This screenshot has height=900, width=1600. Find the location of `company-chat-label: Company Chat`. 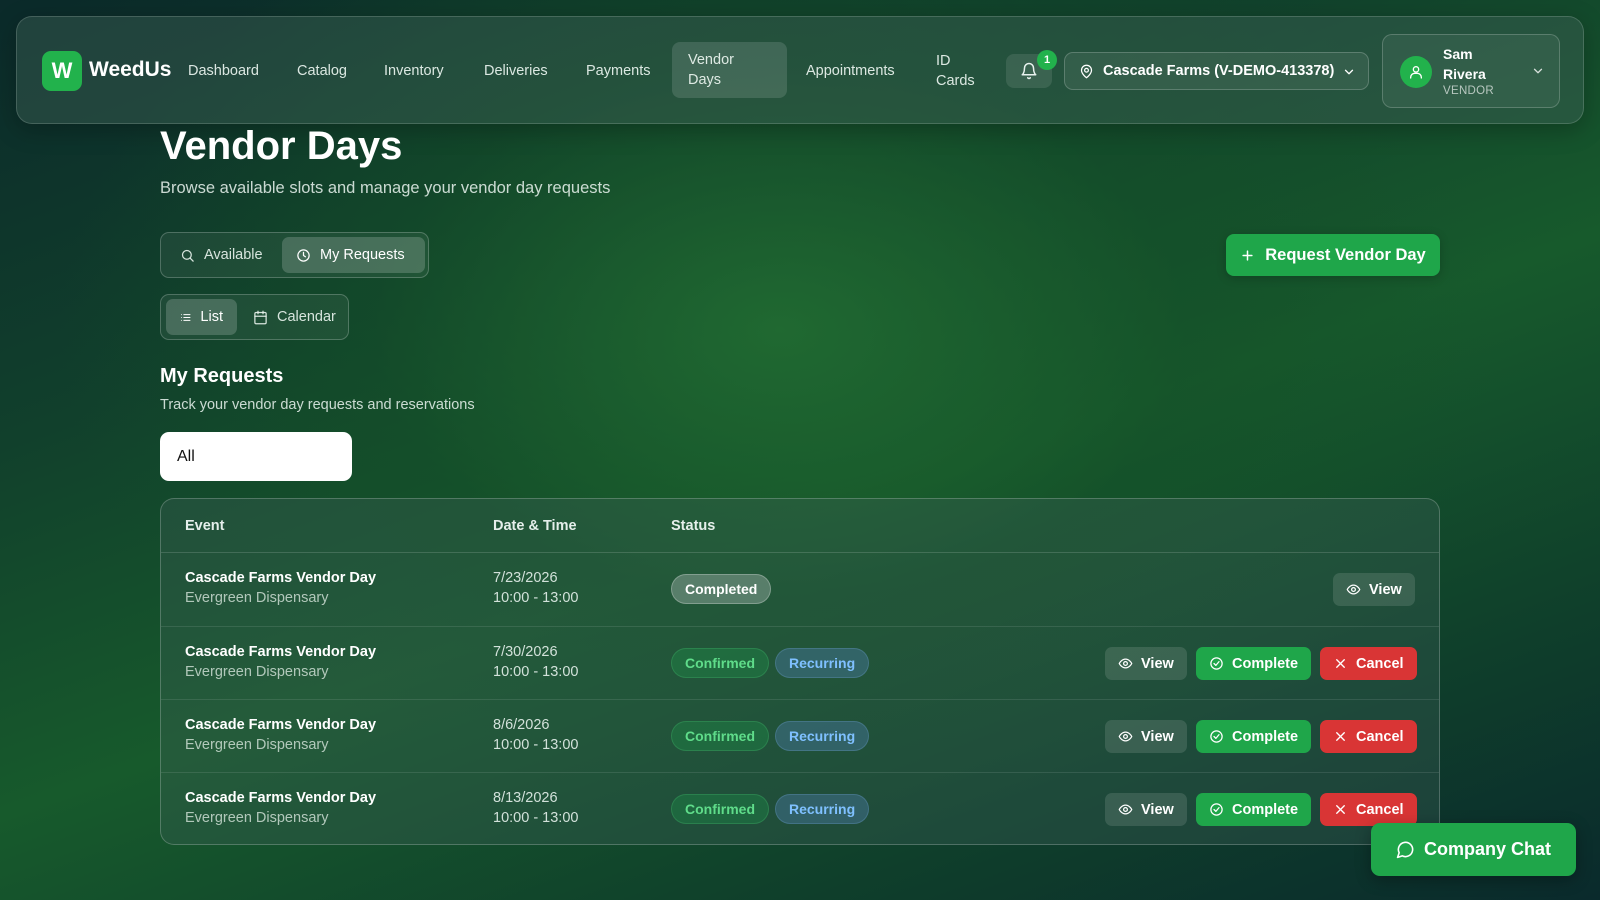

company-chat-label: Company Chat is located at coordinates (1487, 849).